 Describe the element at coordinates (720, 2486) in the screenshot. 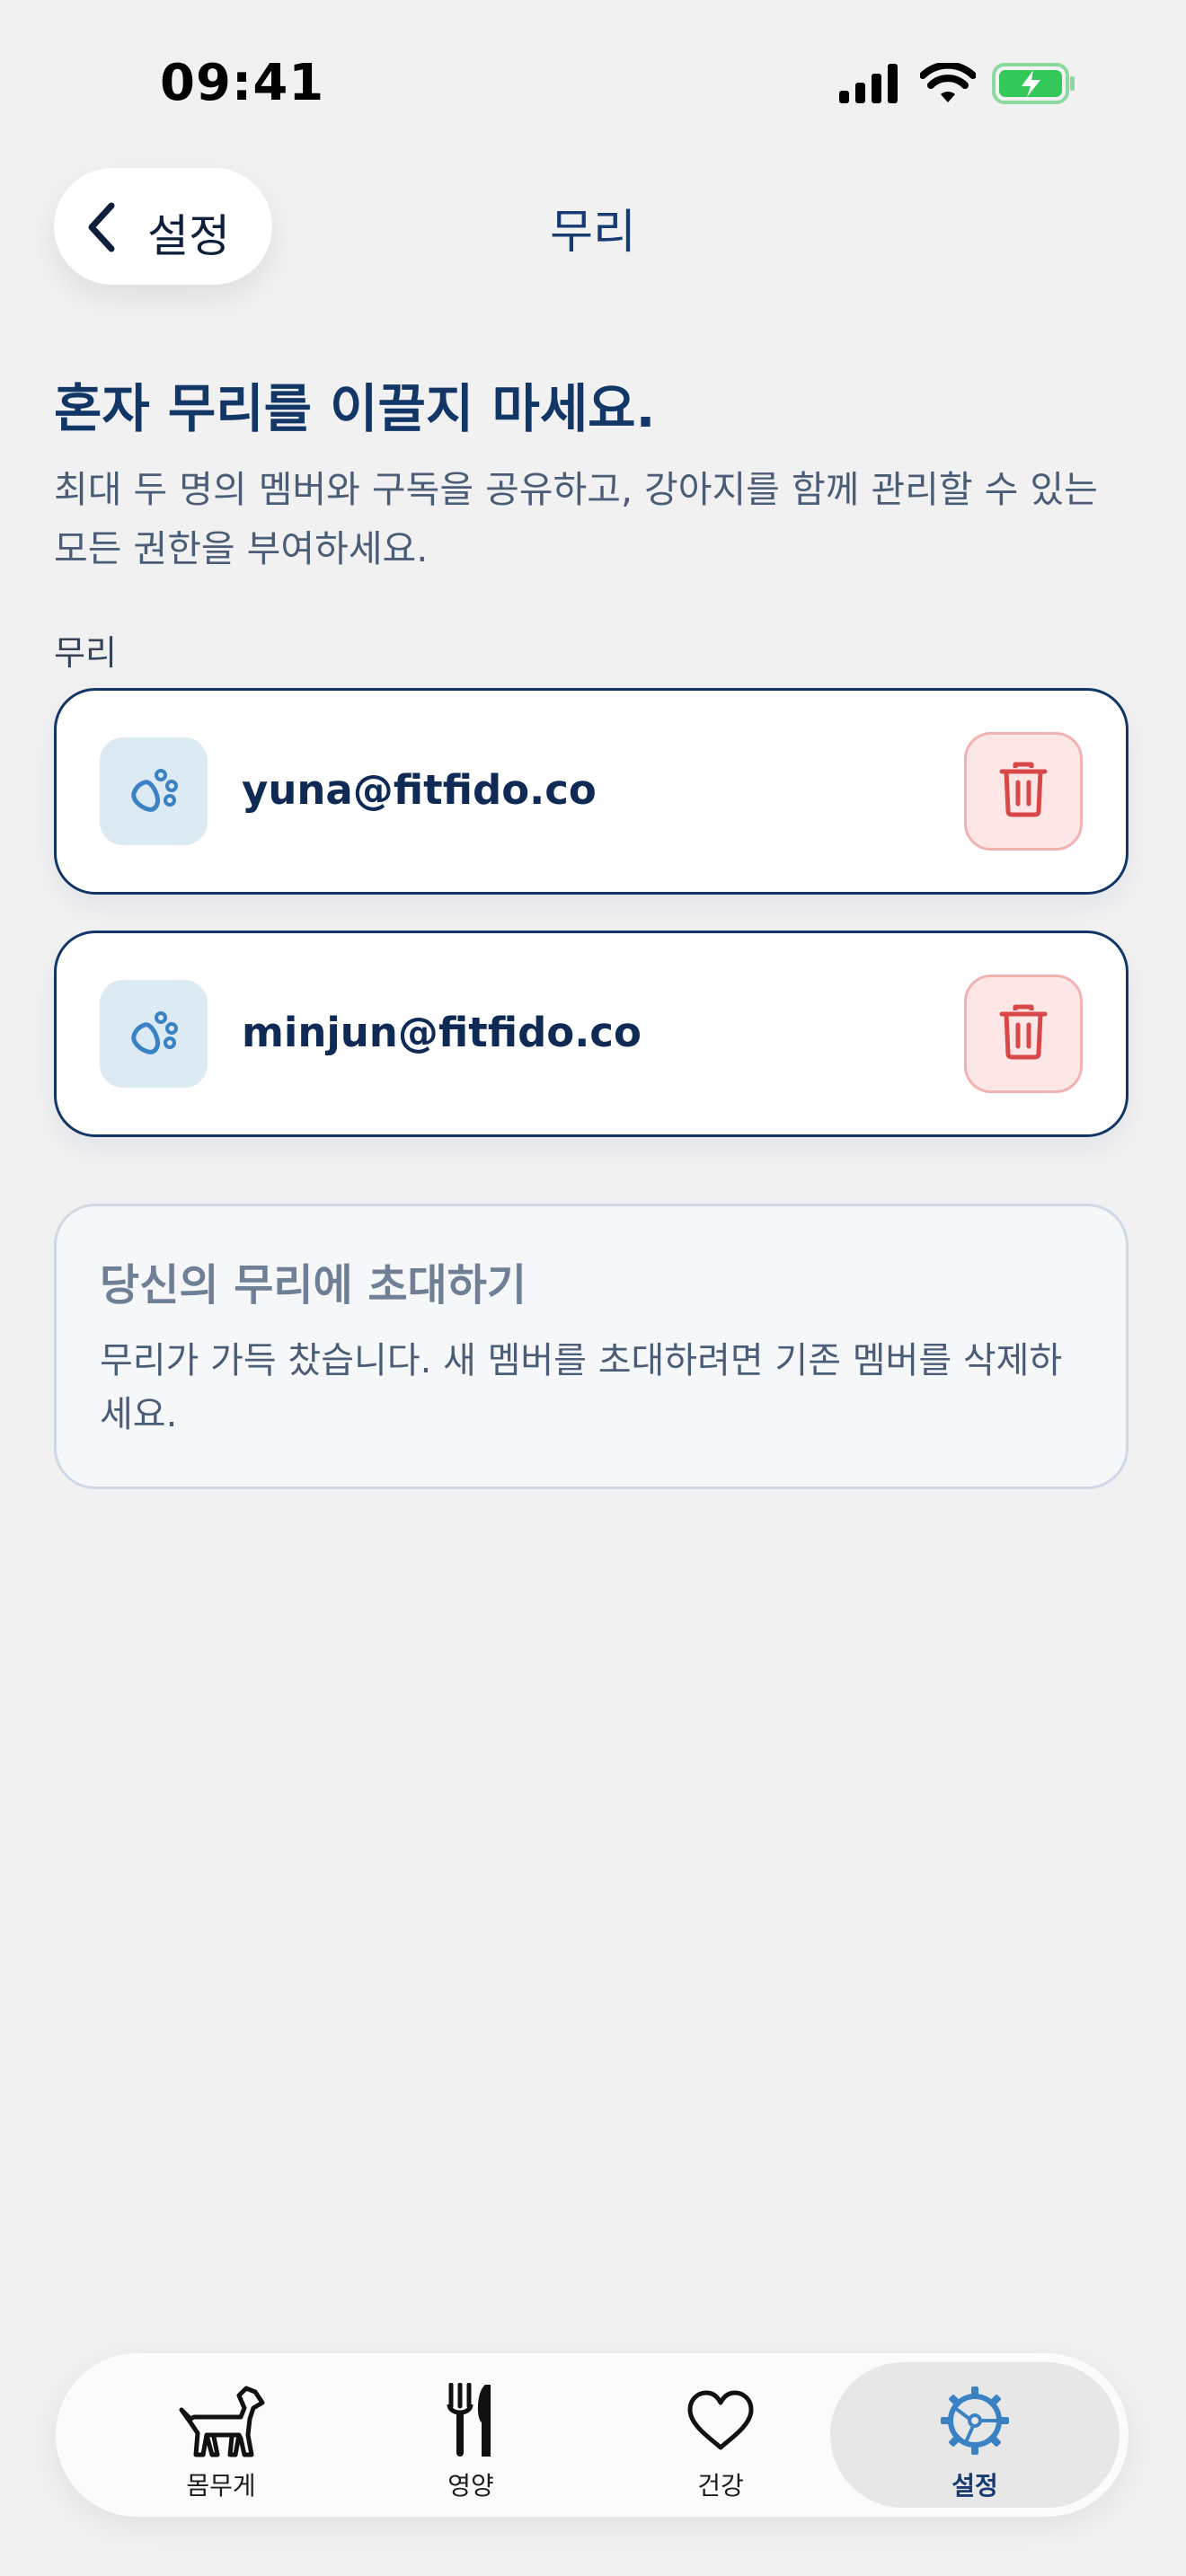

I see `tab-label: 건강` at that location.